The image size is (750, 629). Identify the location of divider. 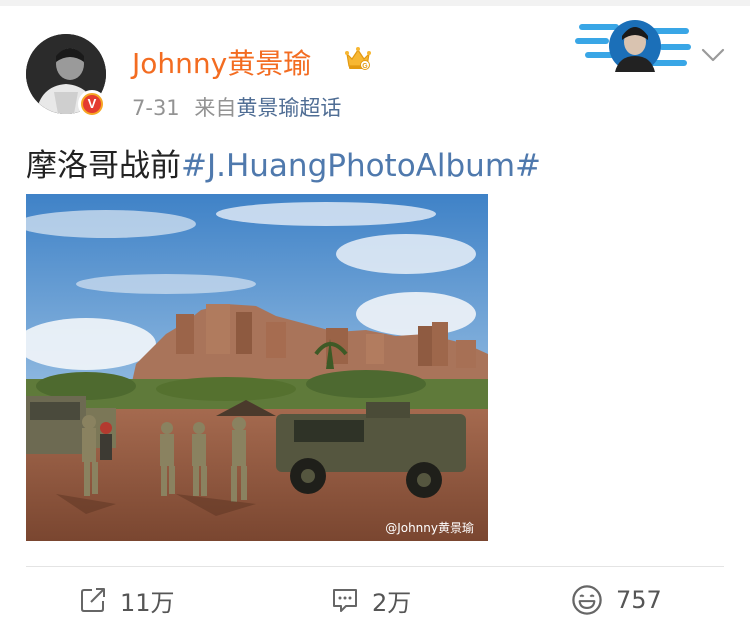
(375, 566).